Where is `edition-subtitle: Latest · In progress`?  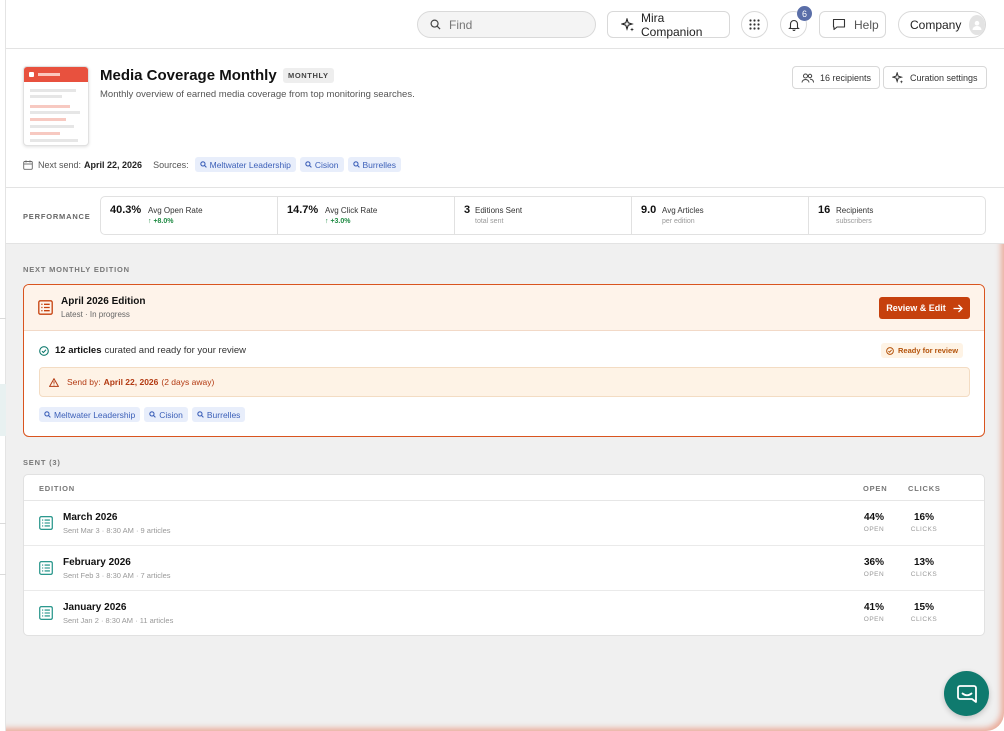 edition-subtitle: Latest · In progress is located at coordinates (95, 314).